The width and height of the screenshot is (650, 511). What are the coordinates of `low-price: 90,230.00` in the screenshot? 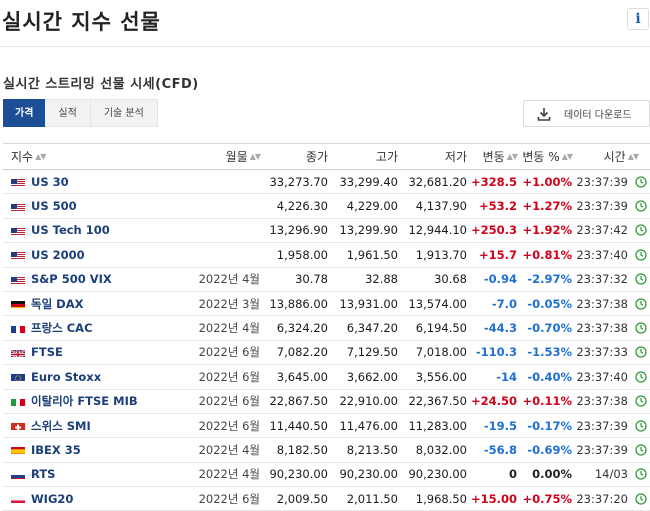 It's located at (437, 474).